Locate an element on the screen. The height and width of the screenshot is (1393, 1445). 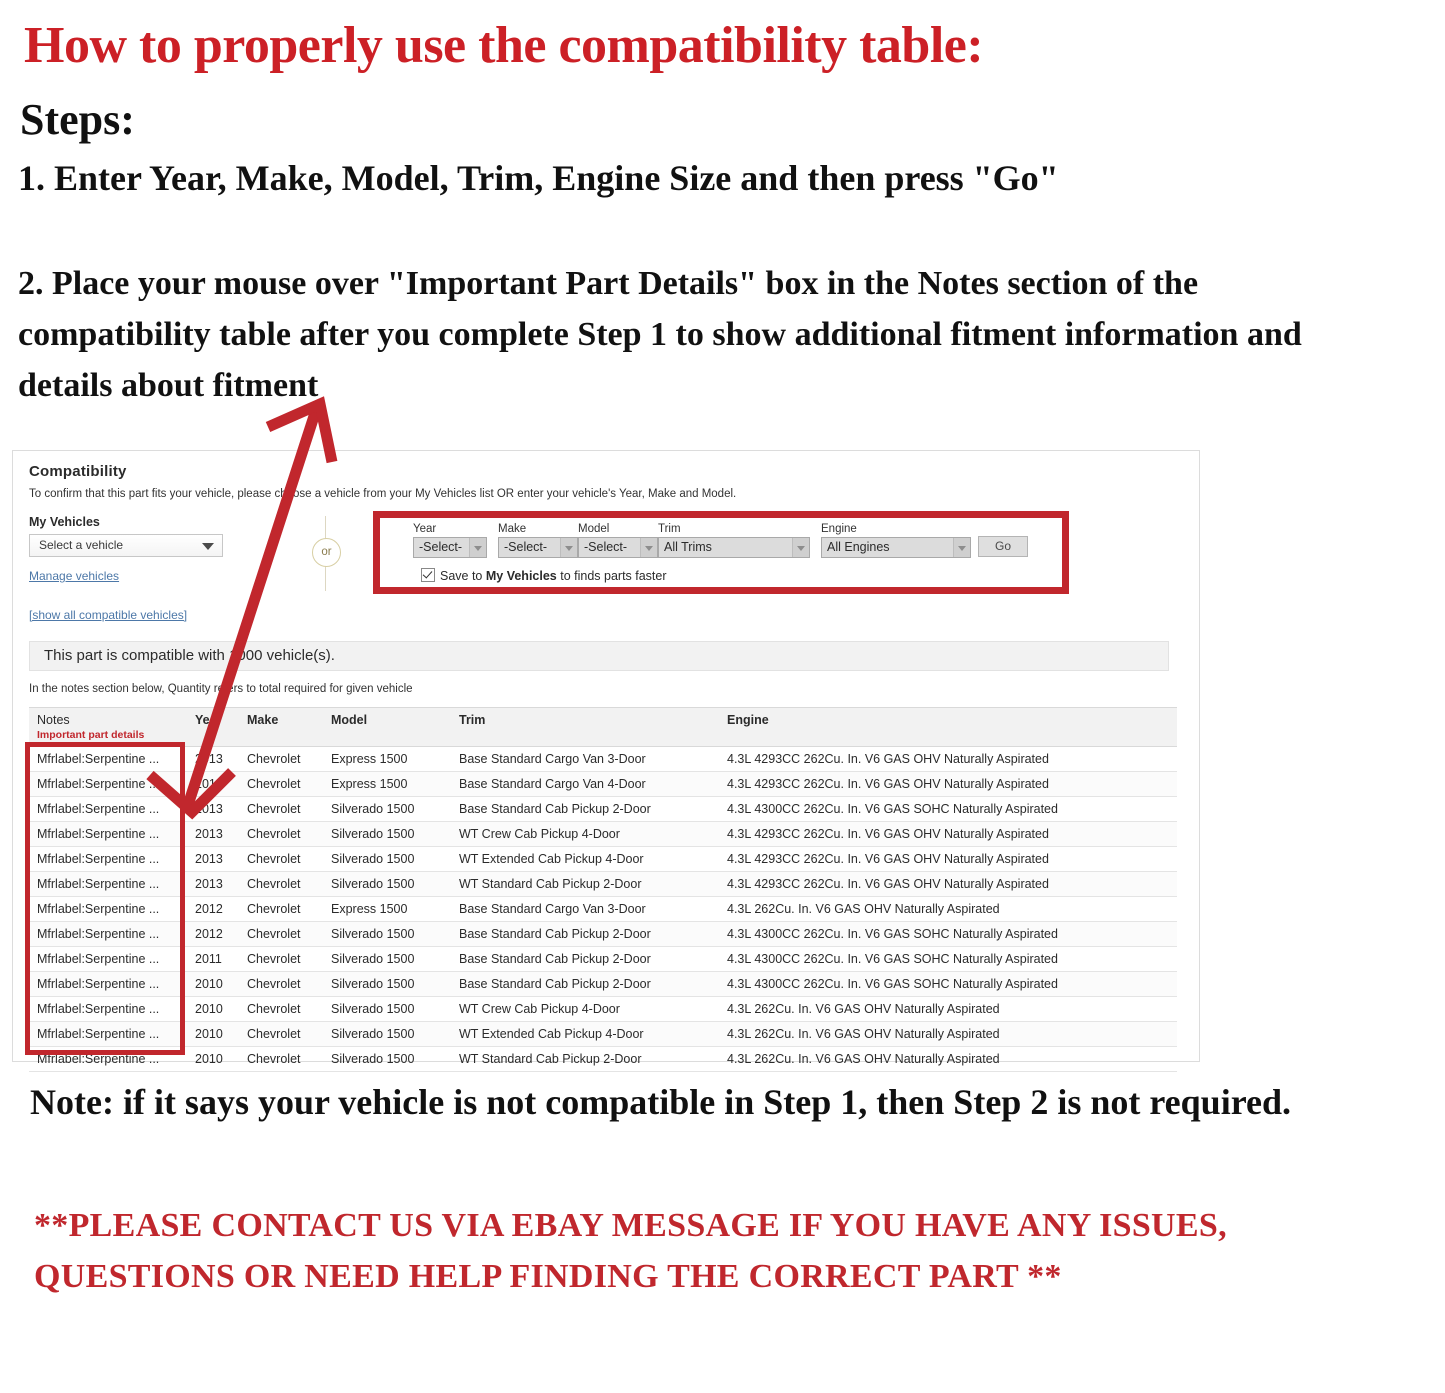
steps-label: Steps: is located at coordinates (77, 119).